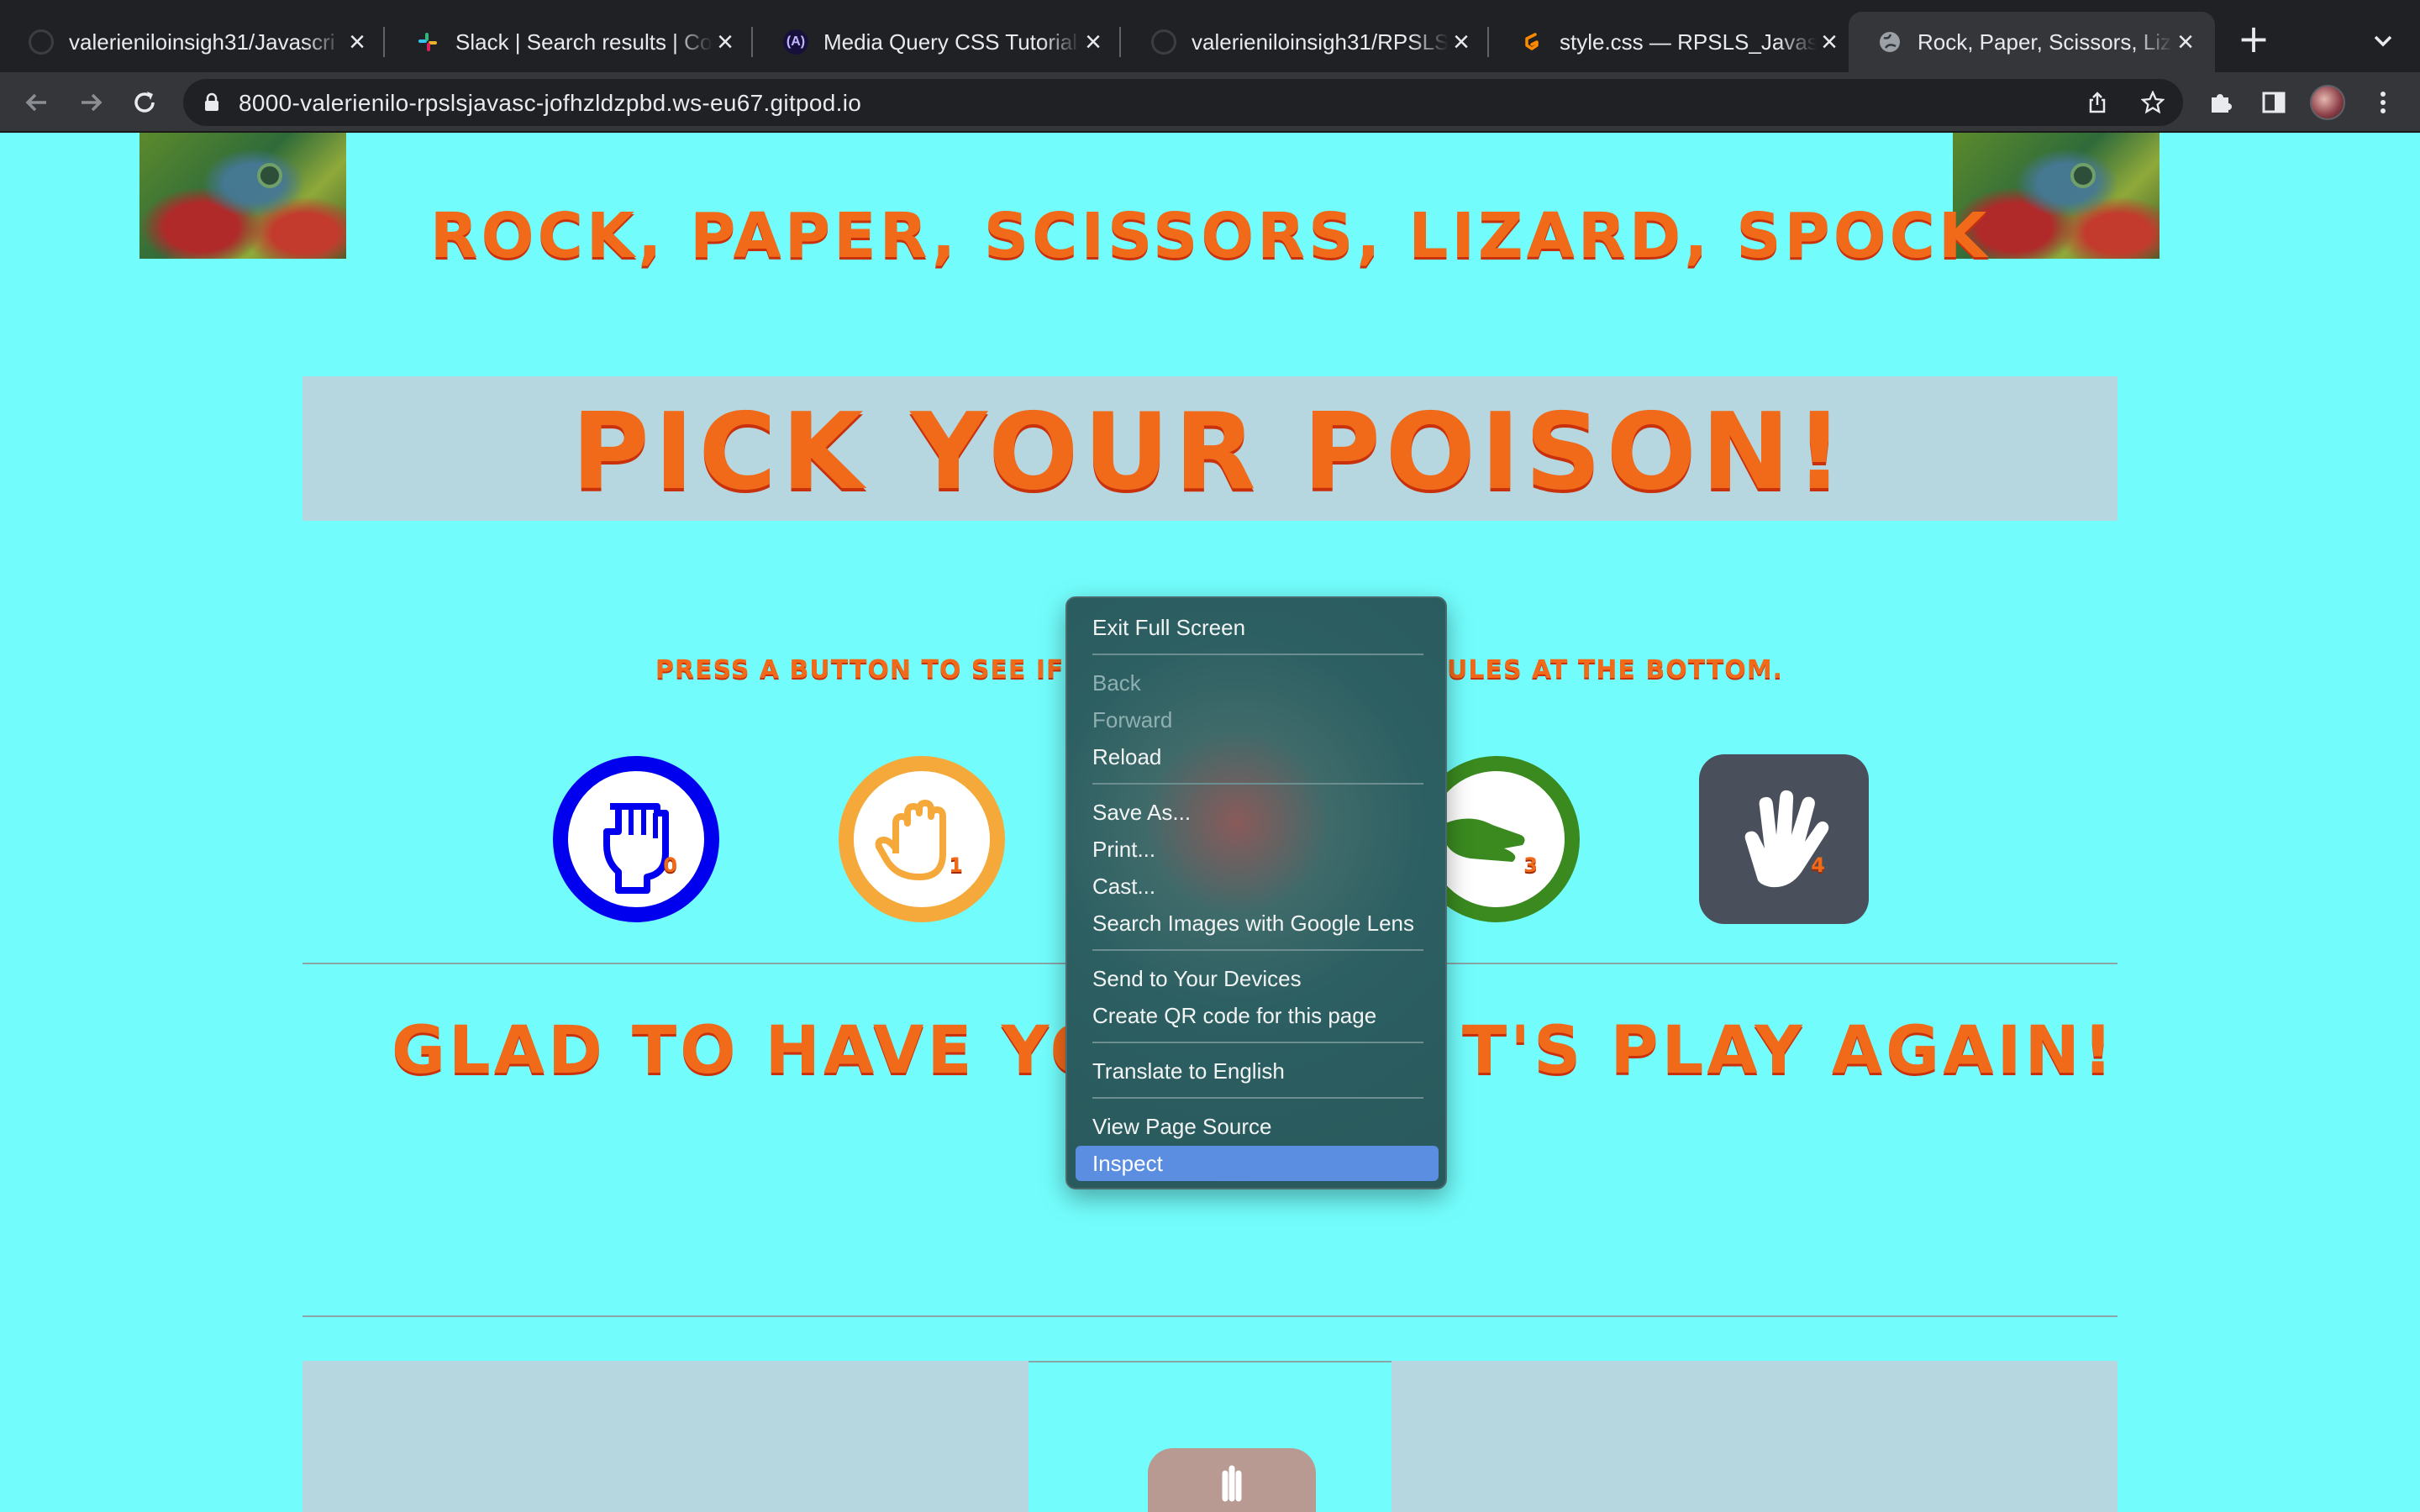  Describe the element at coordinates (670, 865) in the screenshot. I see `rock-number: 0` at that location.